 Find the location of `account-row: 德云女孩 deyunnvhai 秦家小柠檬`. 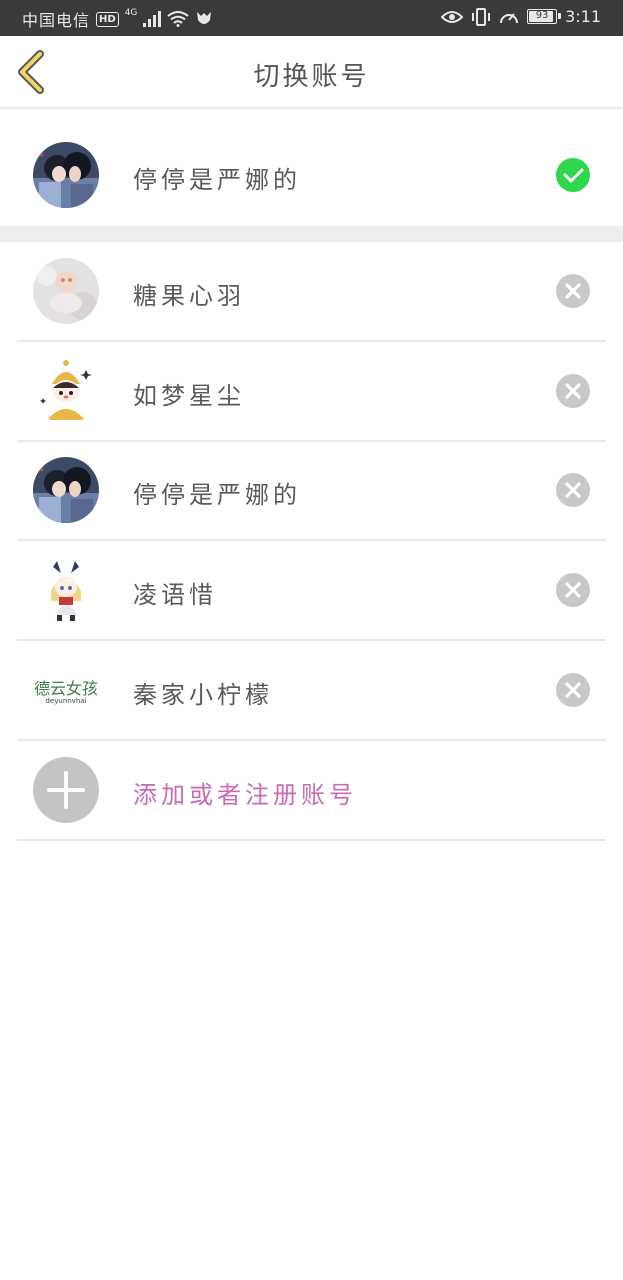

account-row: 德云女孩 deyunnvhai 秦家小柠檬 is located at coordinates (311, 691).